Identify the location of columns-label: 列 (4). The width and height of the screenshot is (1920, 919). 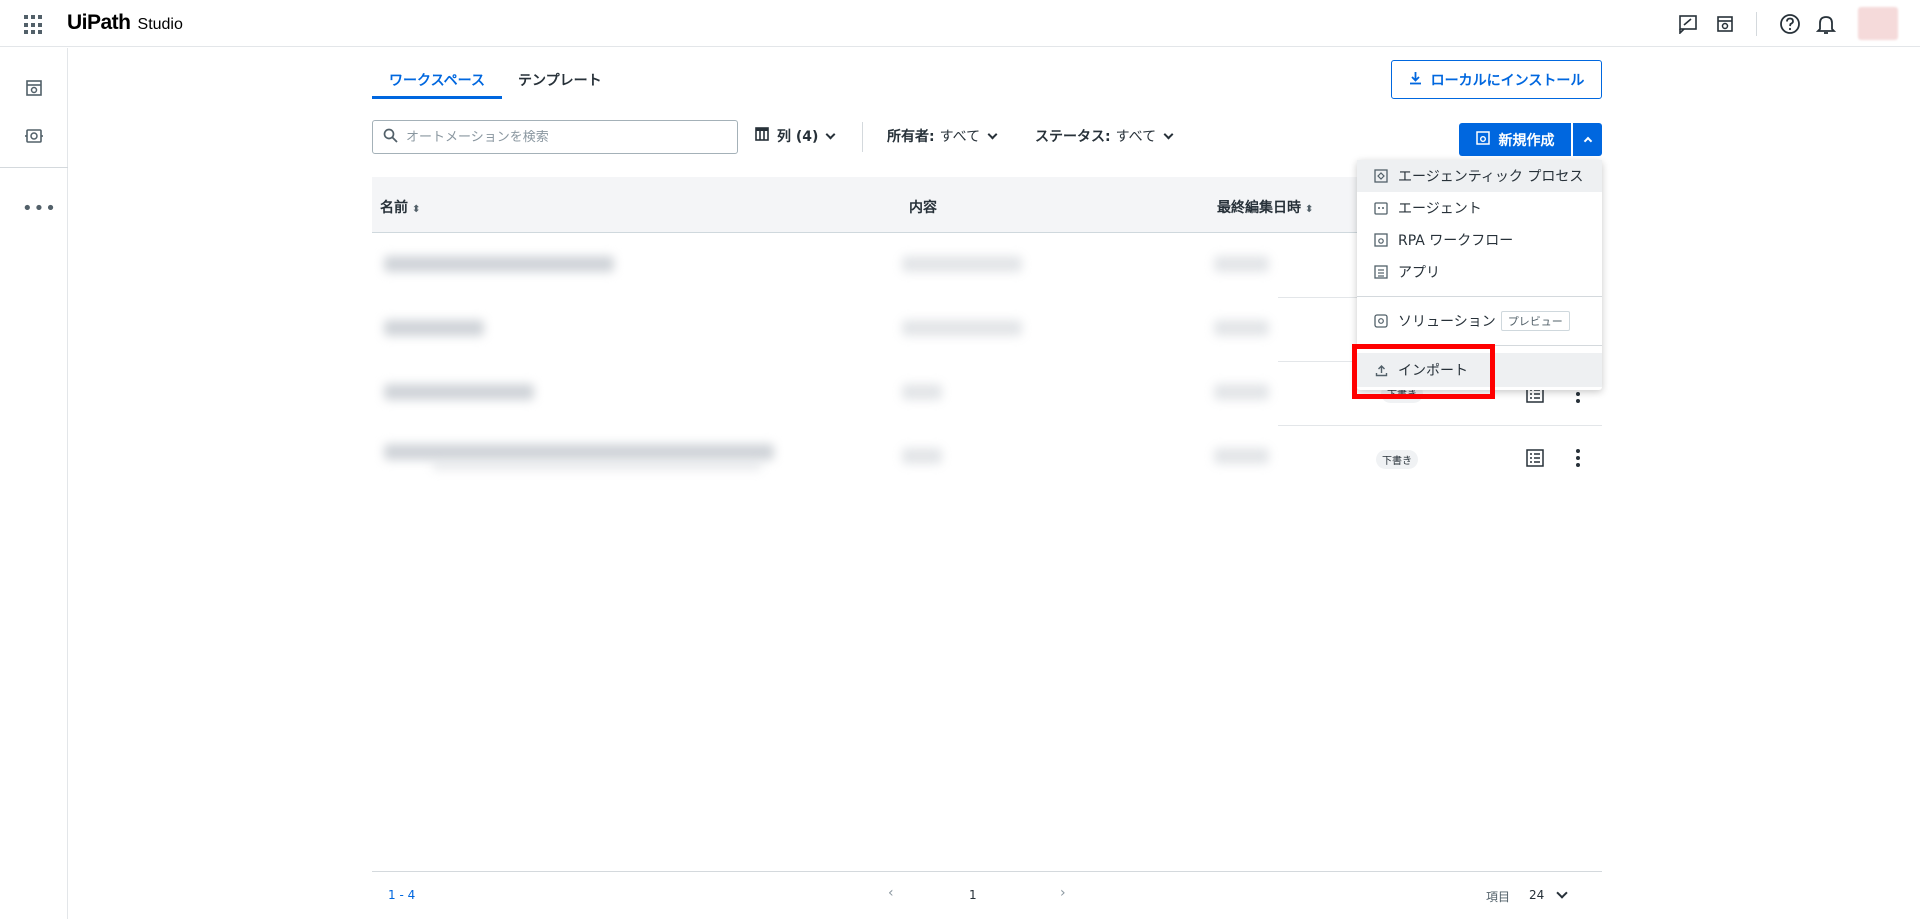
(798, 137).